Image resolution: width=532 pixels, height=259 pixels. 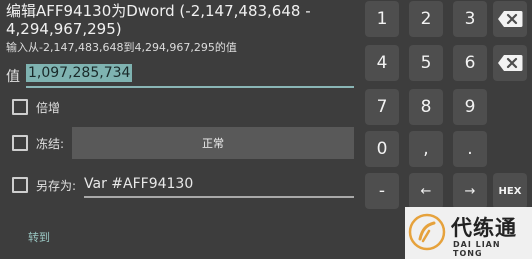 I want to click on clear-key, so click(x=510, y=63).